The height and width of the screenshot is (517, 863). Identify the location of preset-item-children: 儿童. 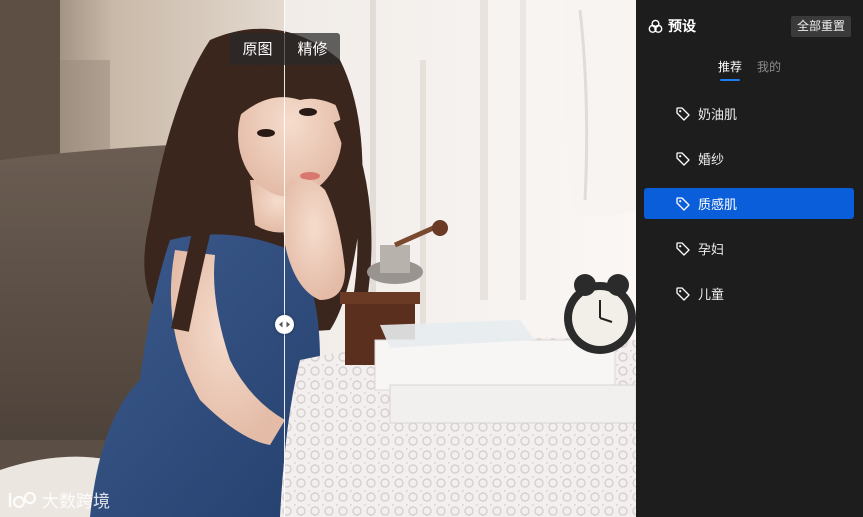
(749, 293).